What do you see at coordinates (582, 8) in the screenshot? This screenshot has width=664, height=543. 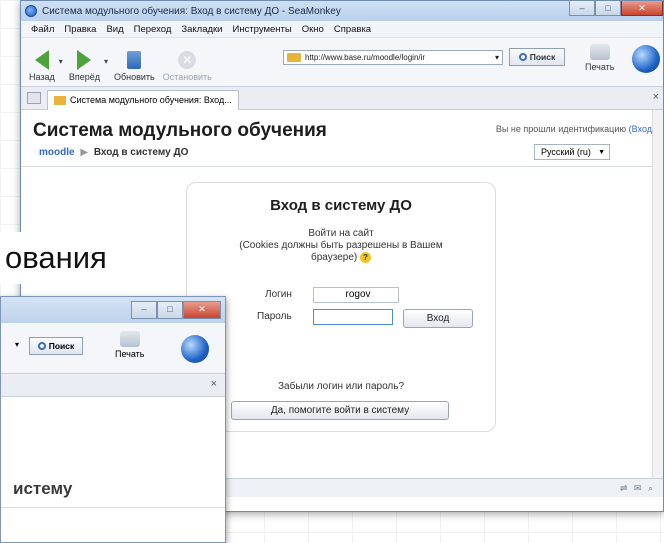 I see `minimize-button: –` at bounding box center [582, 8].